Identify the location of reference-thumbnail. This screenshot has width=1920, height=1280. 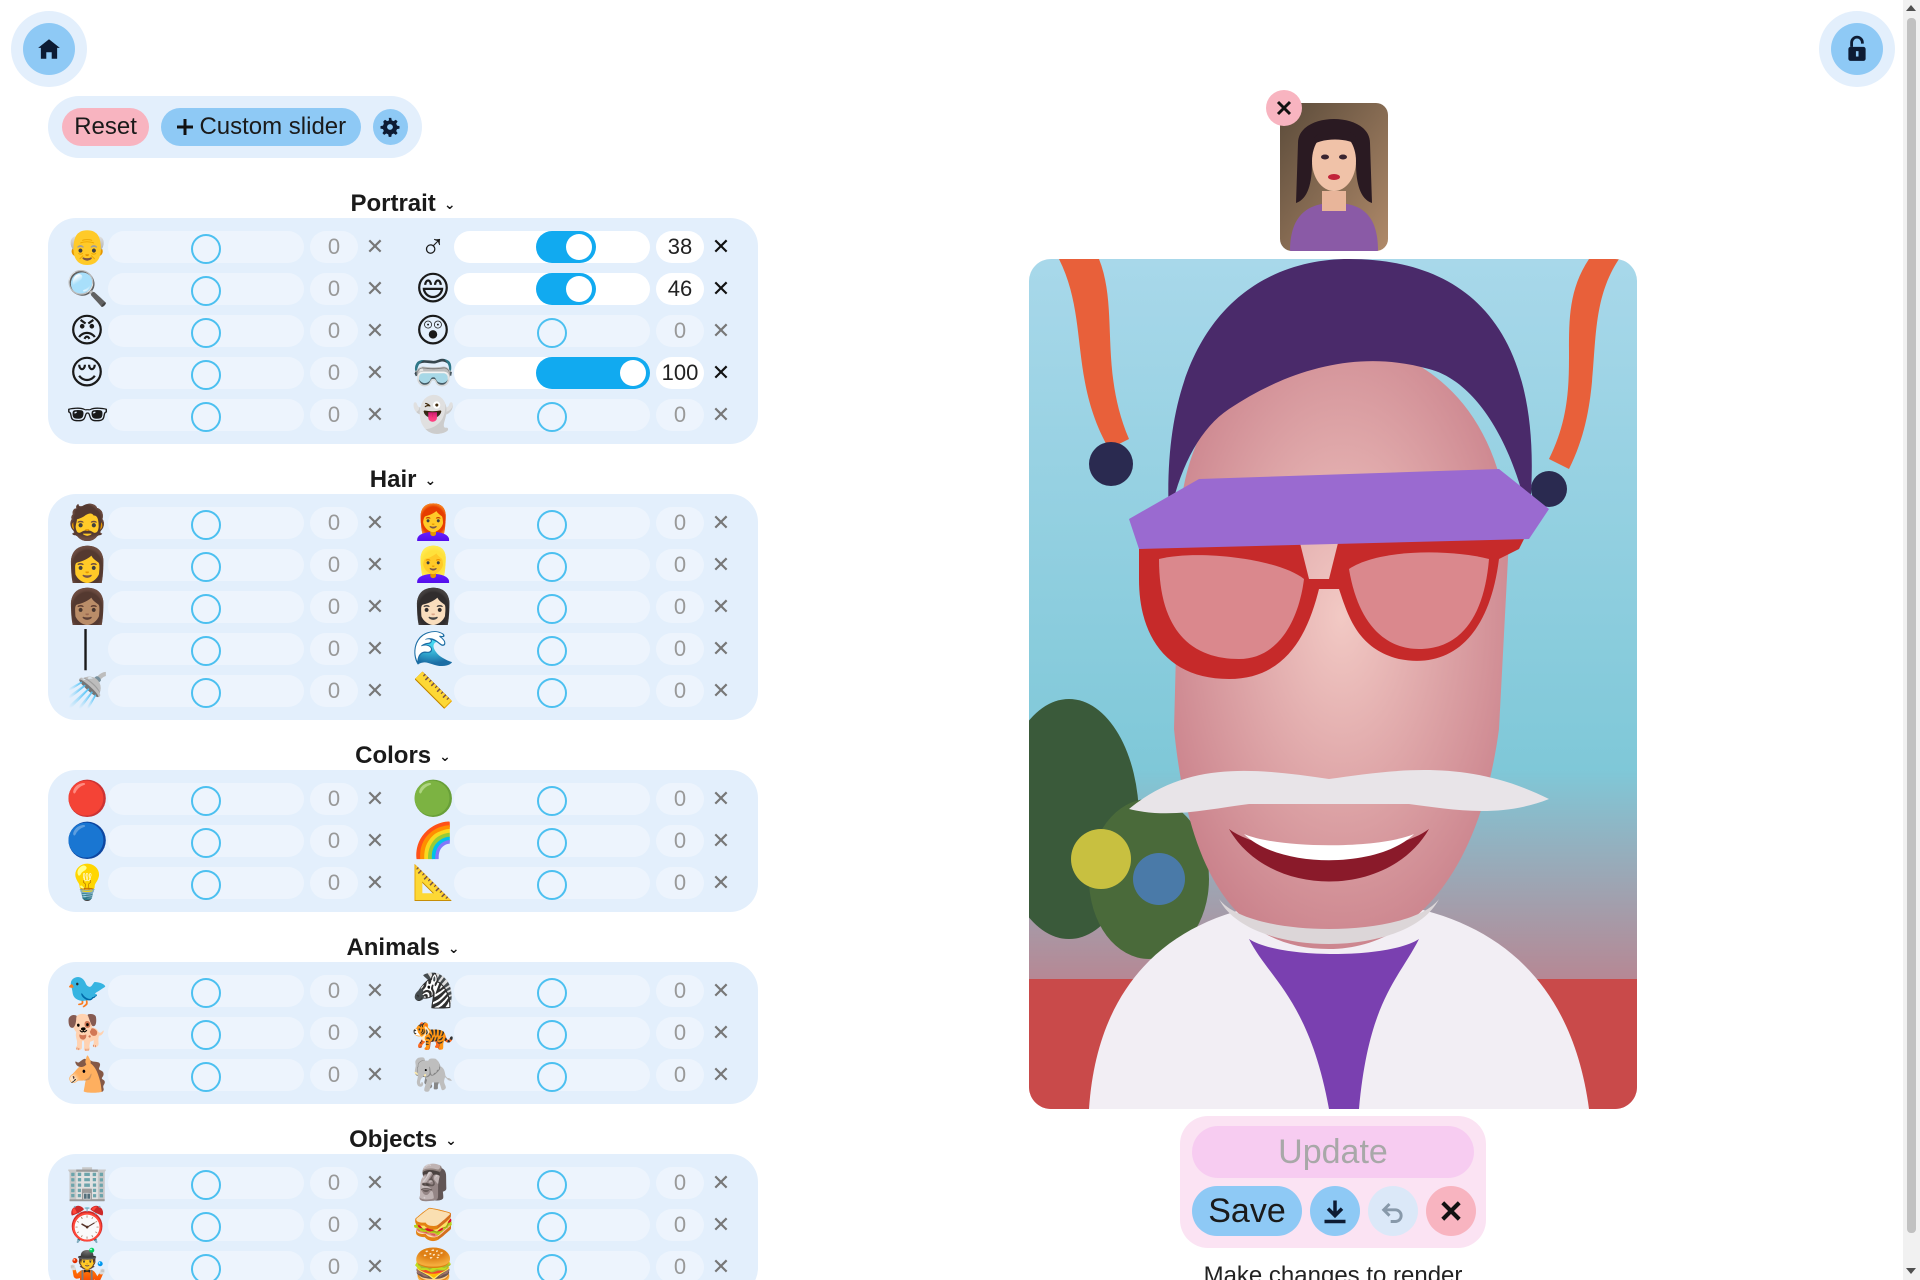
(1334, 177).